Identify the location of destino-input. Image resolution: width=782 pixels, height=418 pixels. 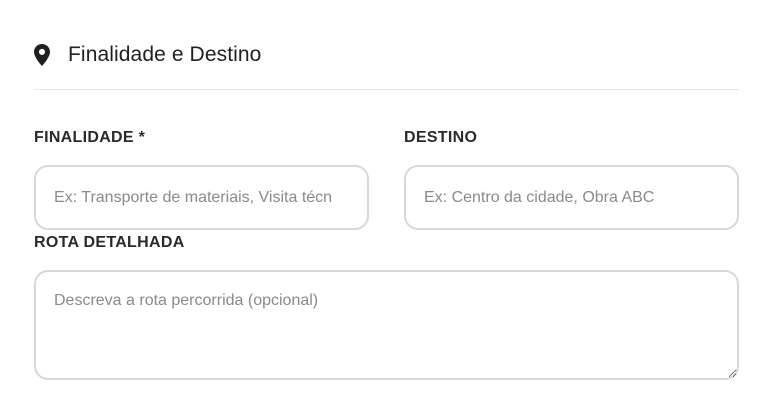
(571, 197).